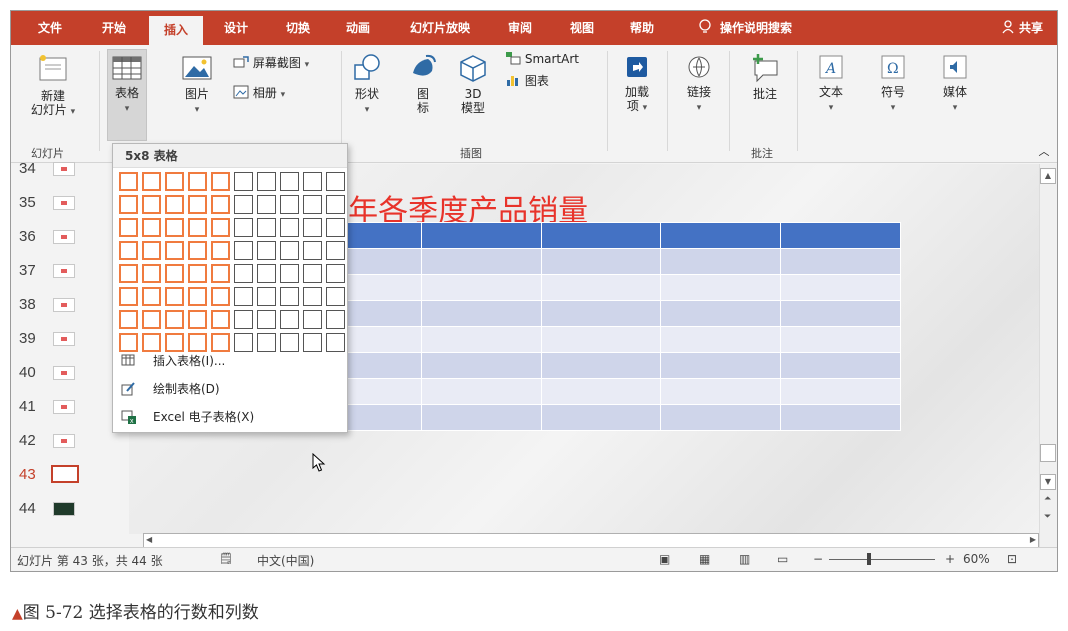  Describe the element at coordinates (66, 411) in the screenshot. I see `slide-thumbnail: 41` at that location.